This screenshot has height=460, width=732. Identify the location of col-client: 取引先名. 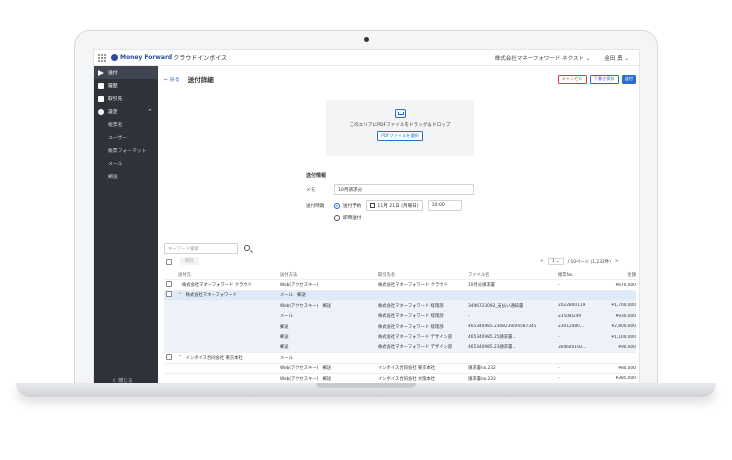
(423, 275).